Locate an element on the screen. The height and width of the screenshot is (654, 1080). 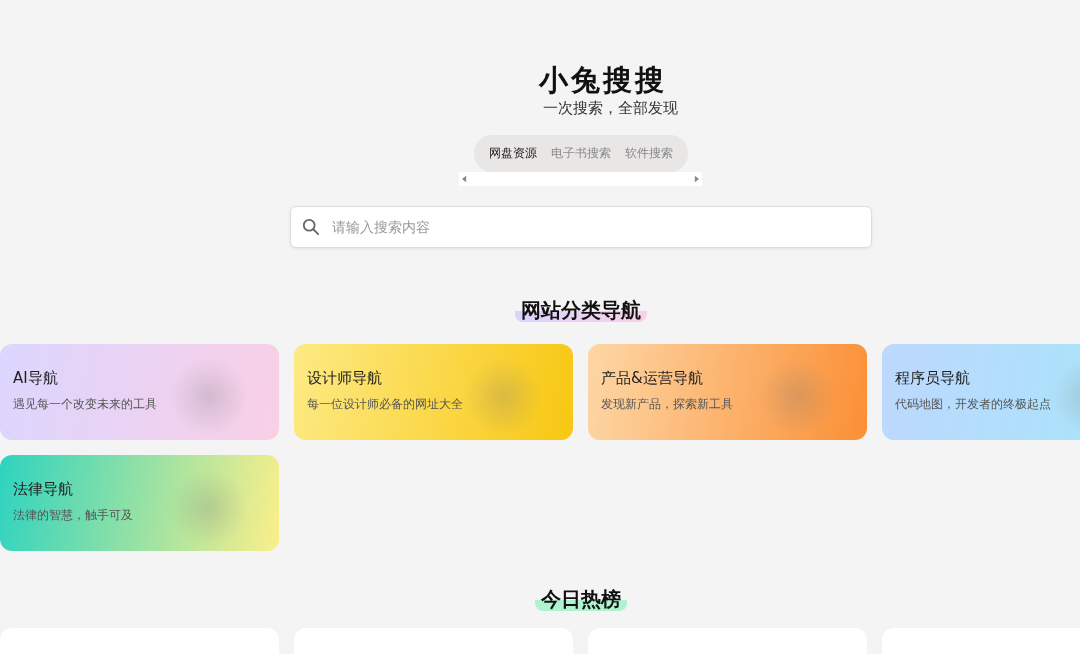
card-title: 设计师导航 is located at coordinates (345, 378).